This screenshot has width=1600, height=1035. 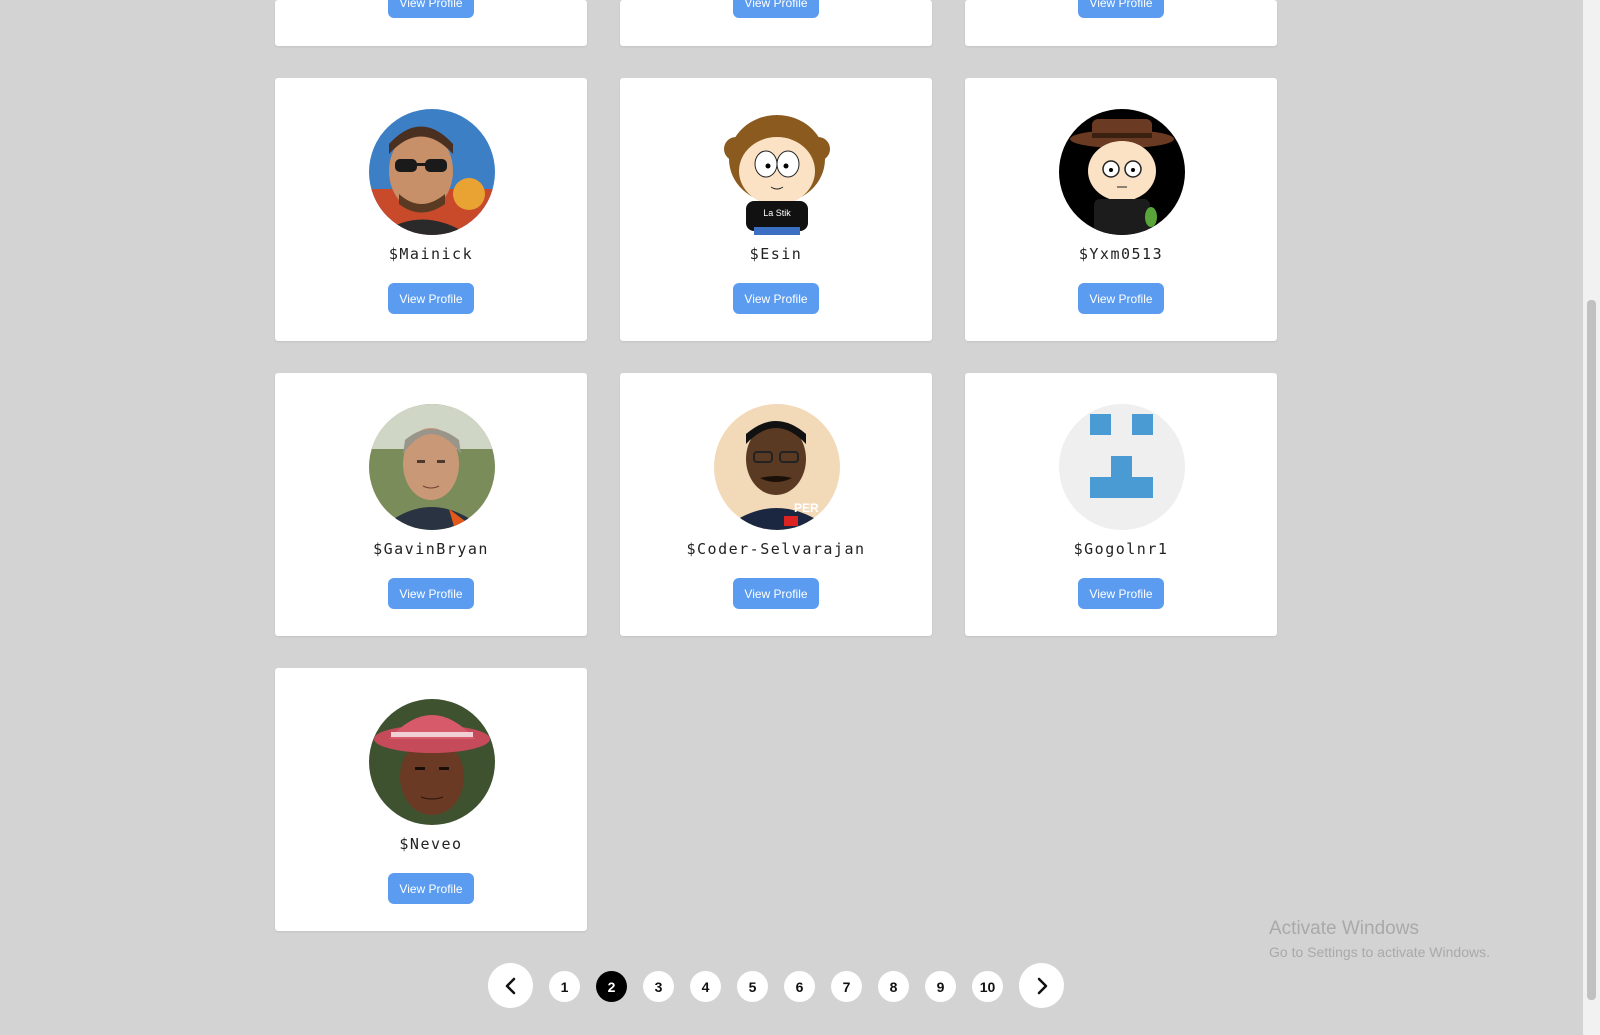 I want to click on username: $Yxm0513, so click(x=1121, y=254).